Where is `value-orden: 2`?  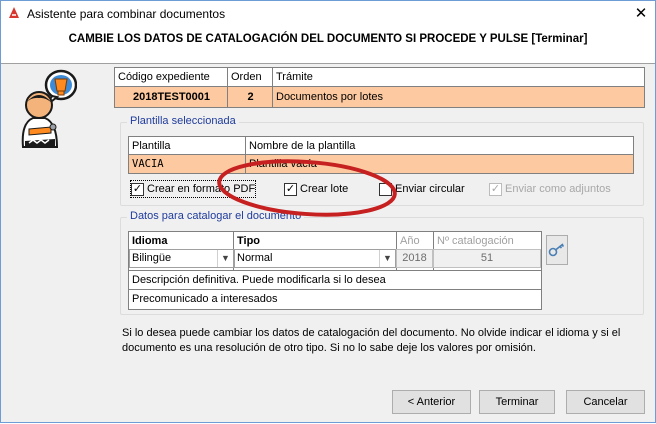
value-orden: 2 is located at coordinates (250, 97).